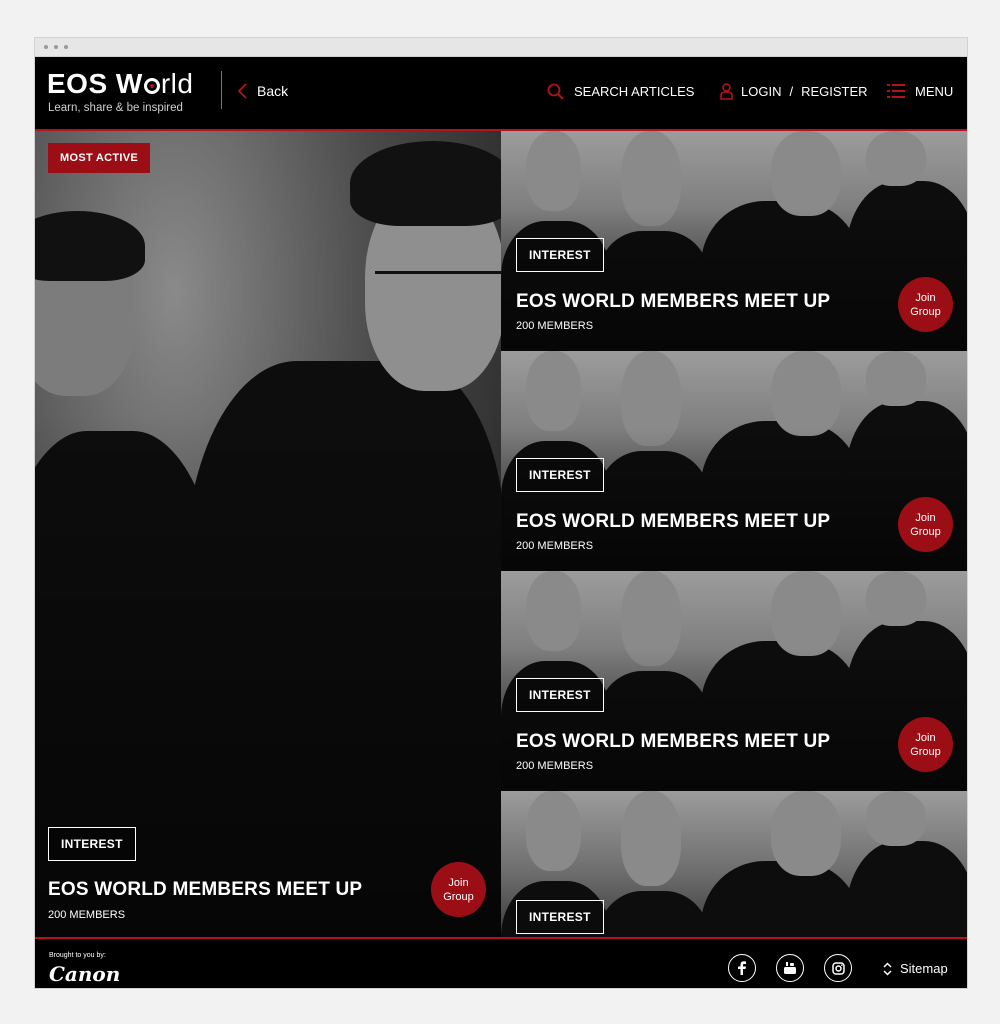  I want to click on logo-title-rest: rld, so click(177, 83).